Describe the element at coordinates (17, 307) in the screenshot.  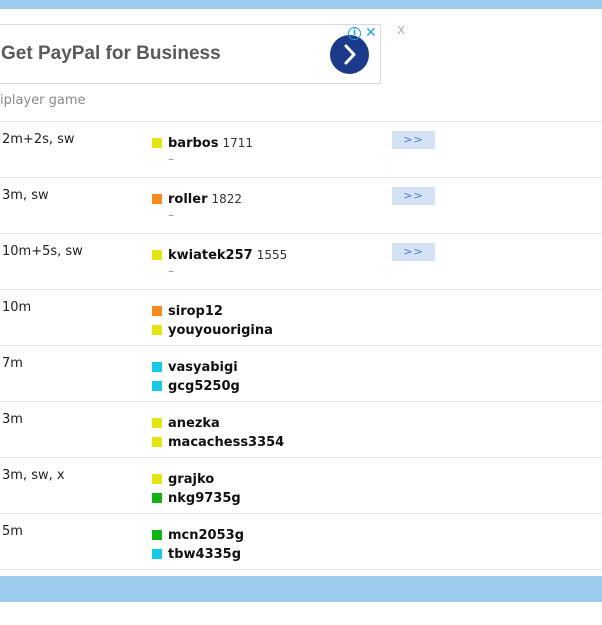
I see `time-control: 10m` at that location.